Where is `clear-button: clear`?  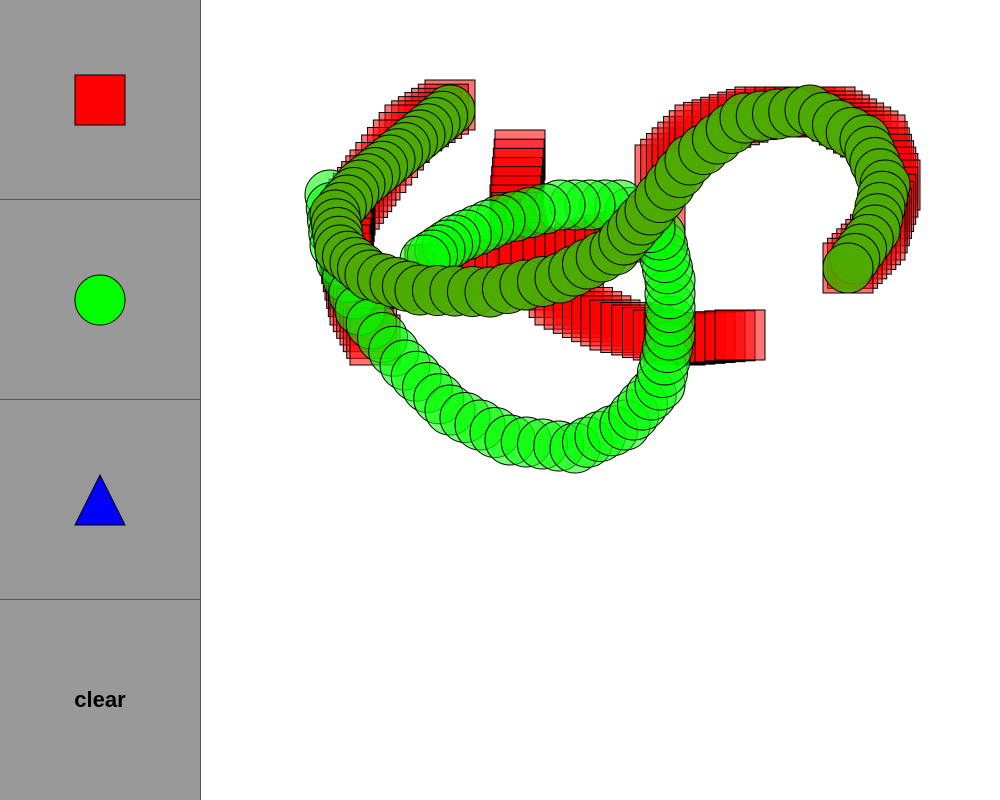 clear-button: clear is located at coordinates (100, 700).